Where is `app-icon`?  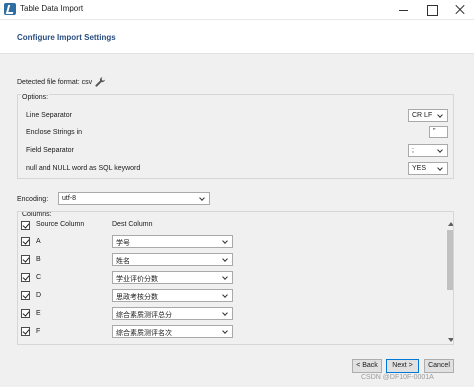 app-icon is located at coordinates (10, 9).